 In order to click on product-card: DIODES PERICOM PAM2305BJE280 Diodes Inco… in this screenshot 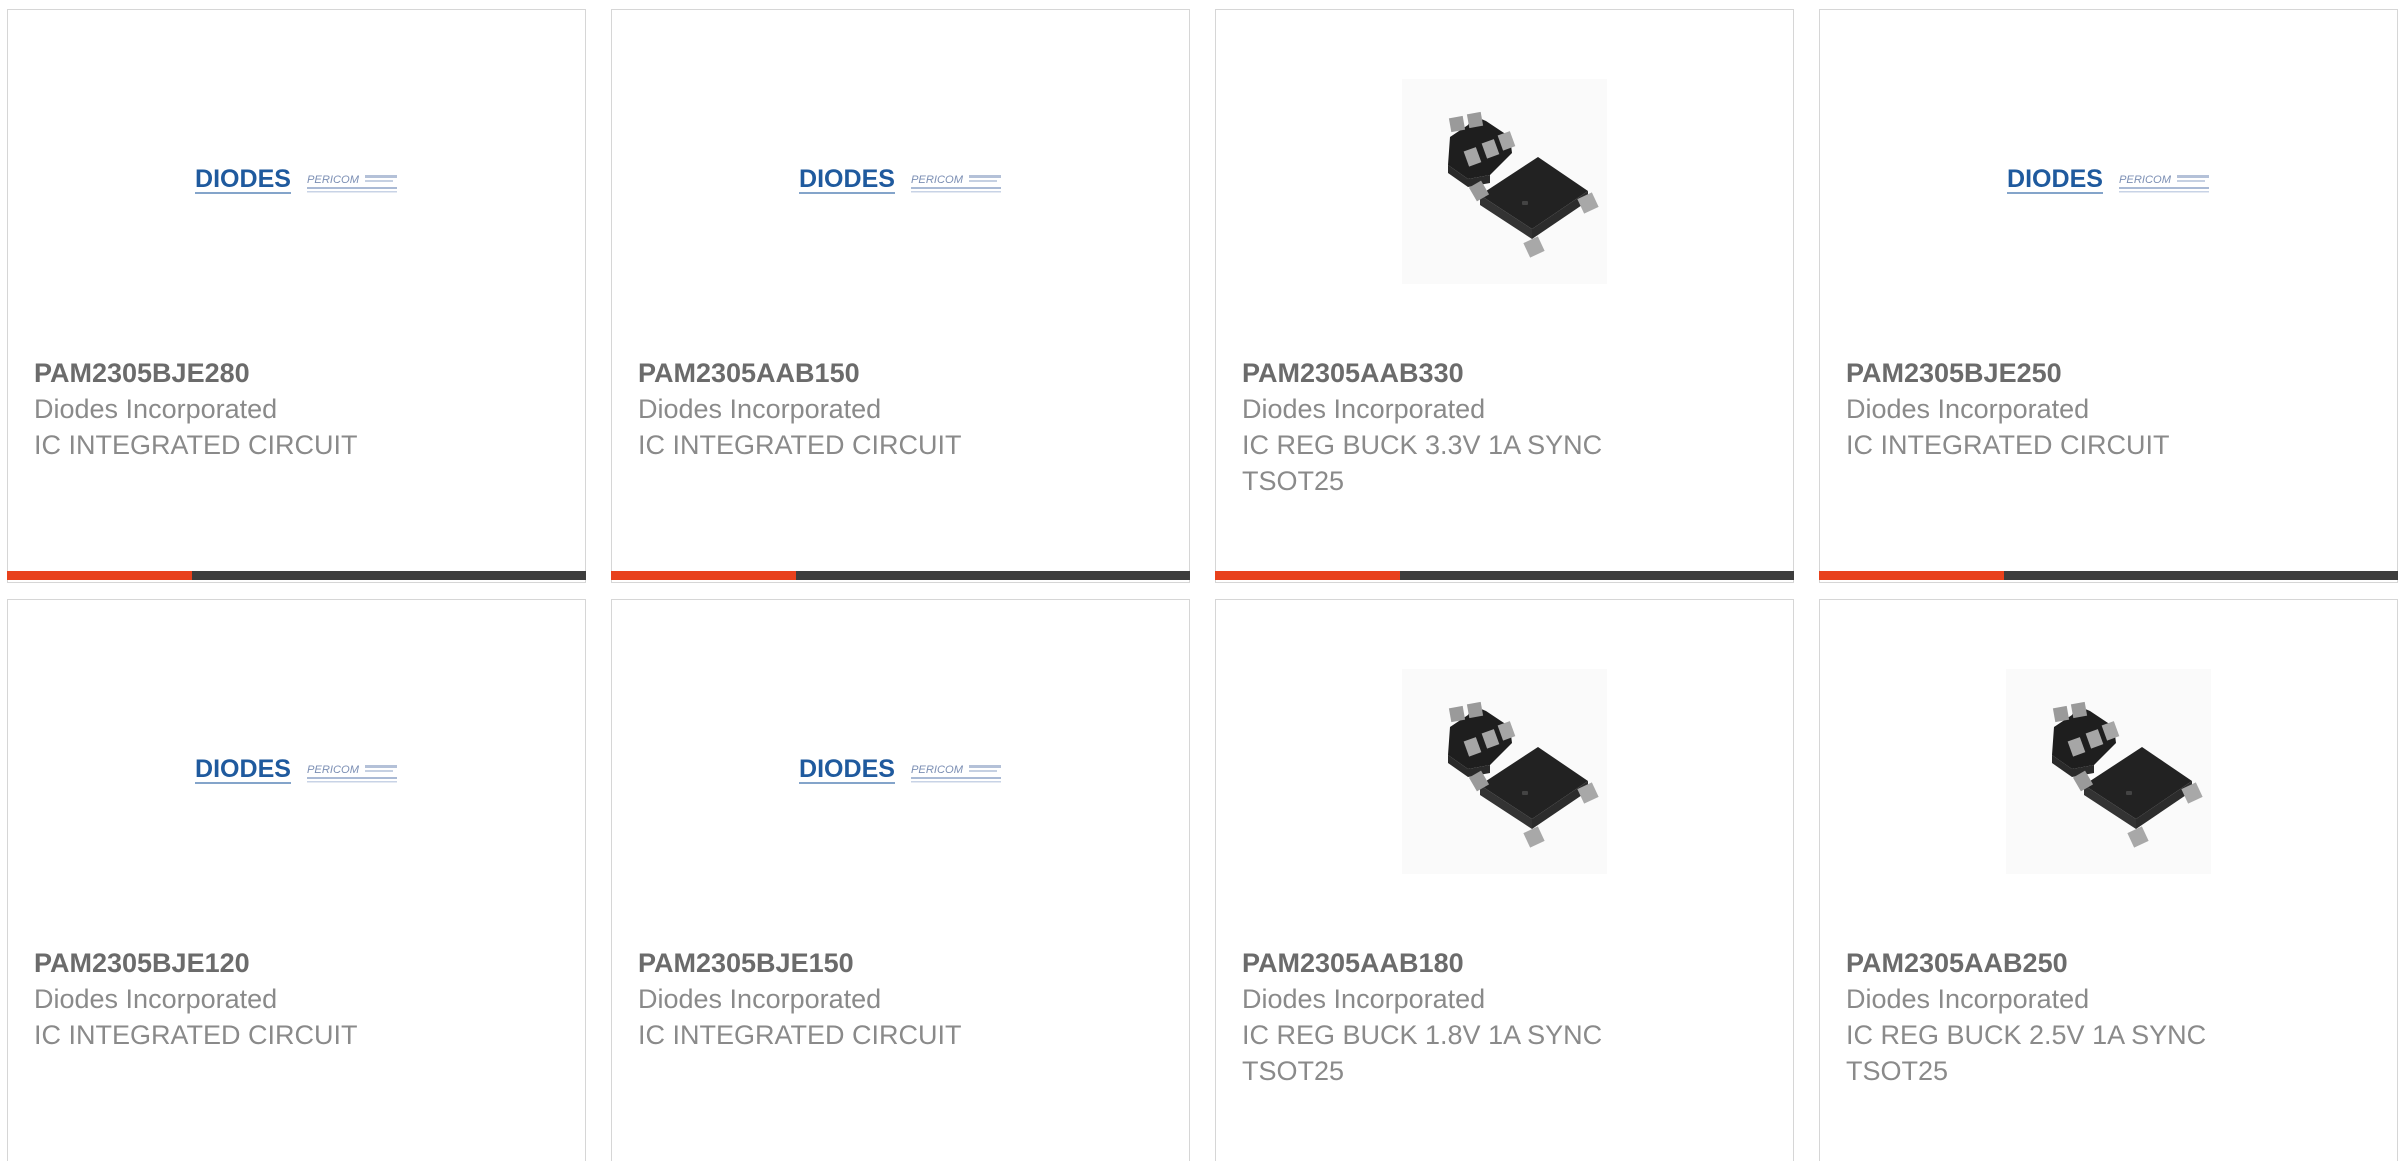, I will do `click(296, 296)`.